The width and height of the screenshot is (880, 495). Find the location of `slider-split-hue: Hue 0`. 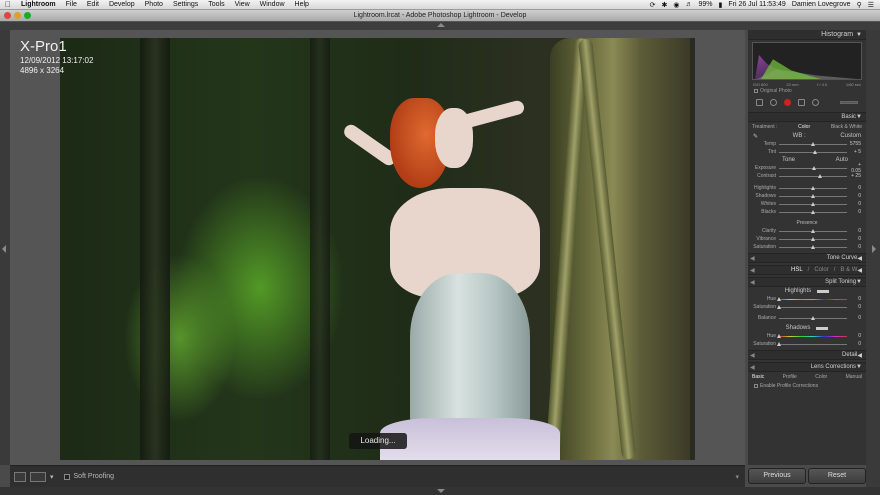

slider-split-hue: Hue 0 is located at coordinates (807, 299).